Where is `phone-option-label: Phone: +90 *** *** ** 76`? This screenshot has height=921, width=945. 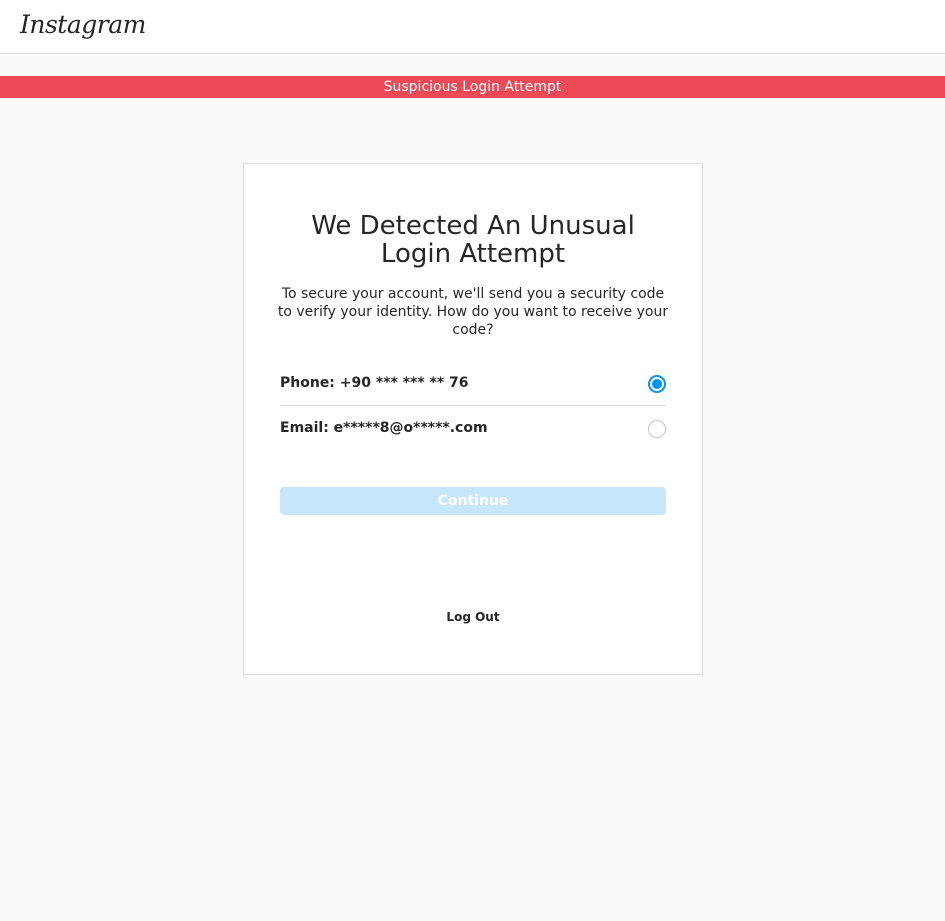 phone-option-label: Phone: +90 *** *** ** 76 is located at coordinates (374, 383).